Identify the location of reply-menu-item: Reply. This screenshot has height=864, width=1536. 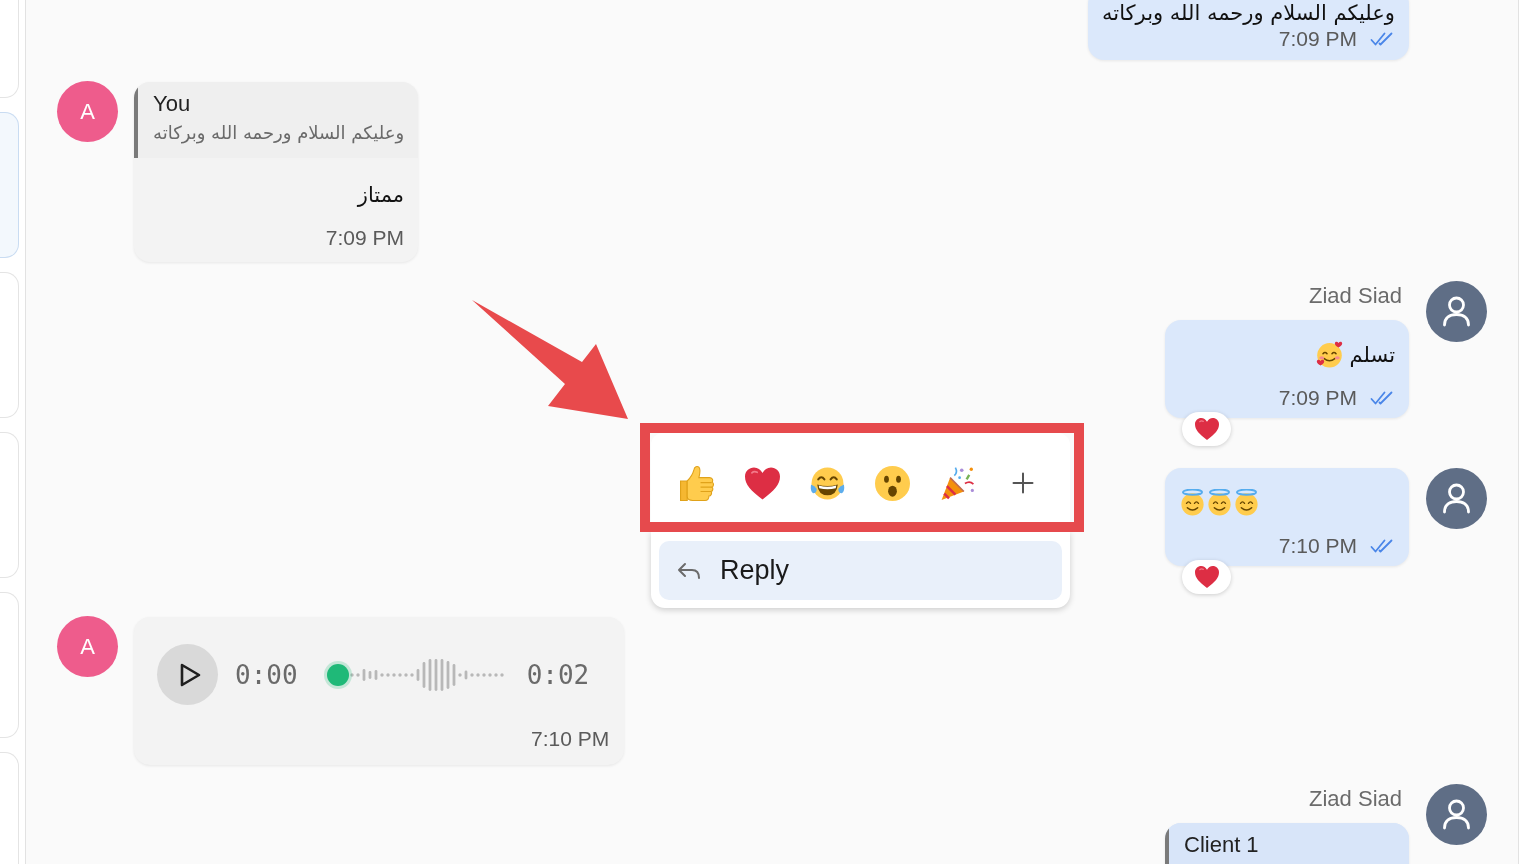
(860, 570).